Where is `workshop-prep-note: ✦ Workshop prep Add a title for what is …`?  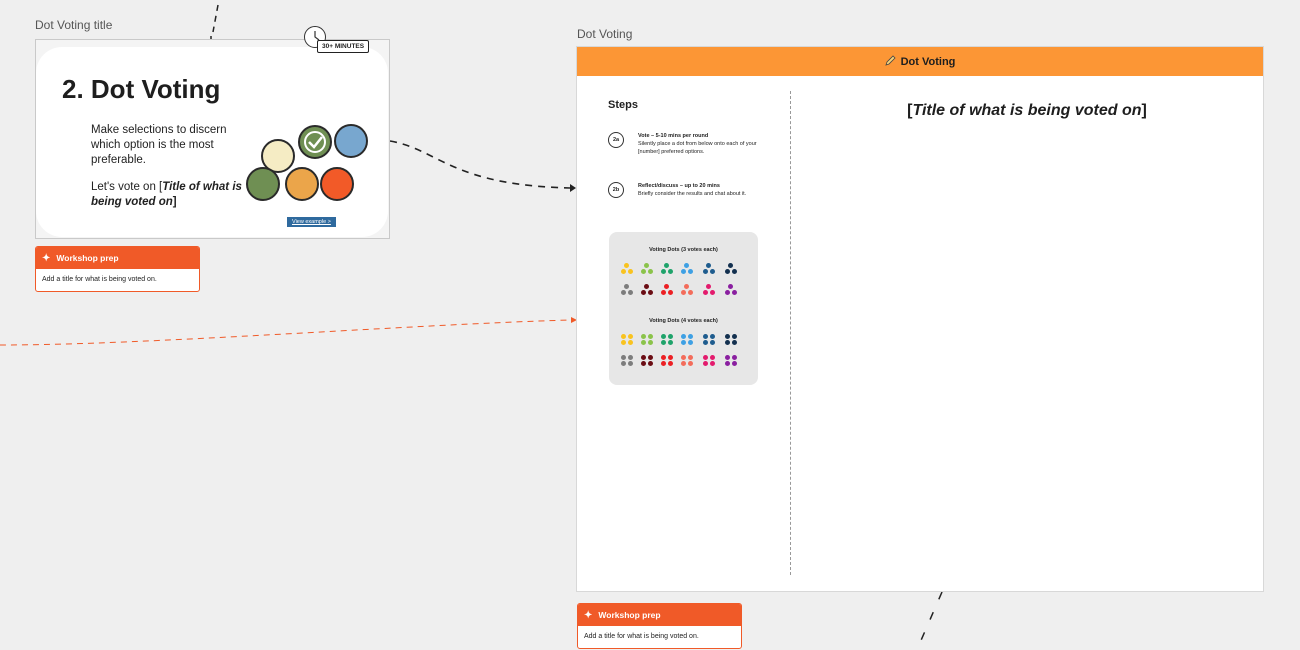 workshop-prep-note: ✦ Workshop prep Add a title for what is … is located at coordinates (117, 269).